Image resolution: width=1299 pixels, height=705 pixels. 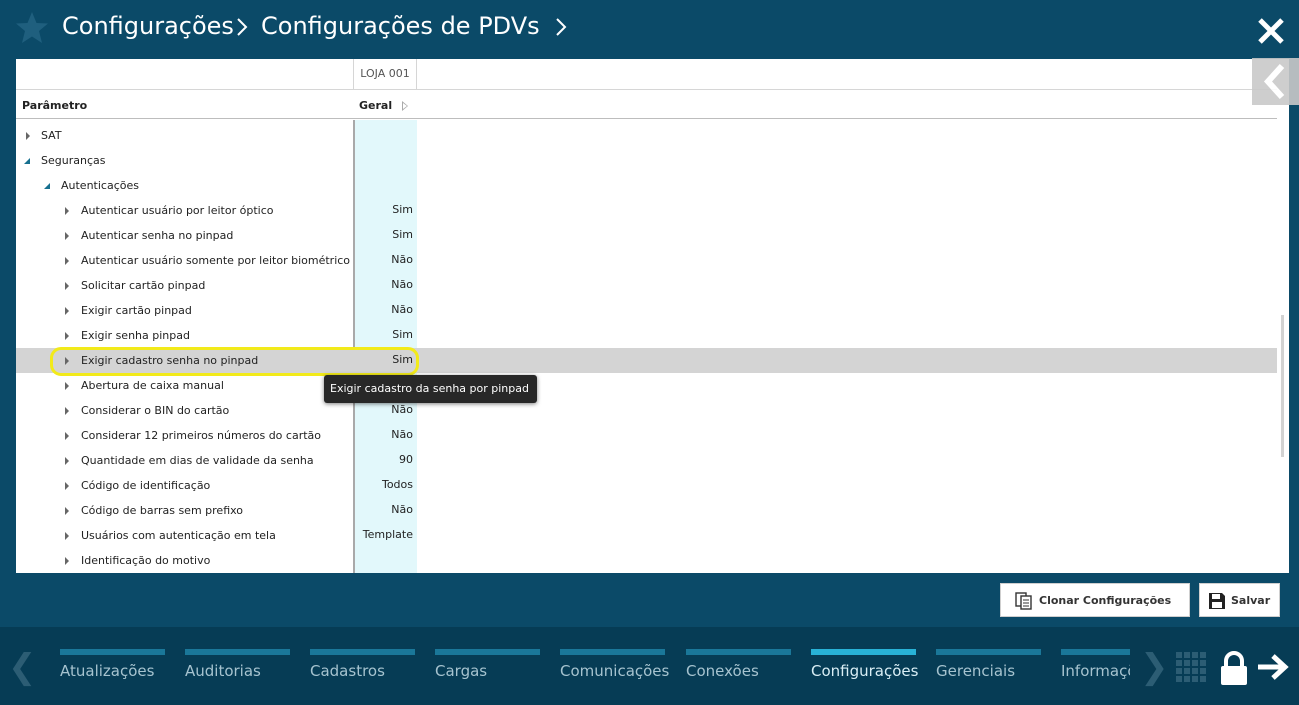 What do you see at coordinates (976, 671) in the screenshot?
I see `tab-label: Gerenciais` at bounding box center [976, 671].